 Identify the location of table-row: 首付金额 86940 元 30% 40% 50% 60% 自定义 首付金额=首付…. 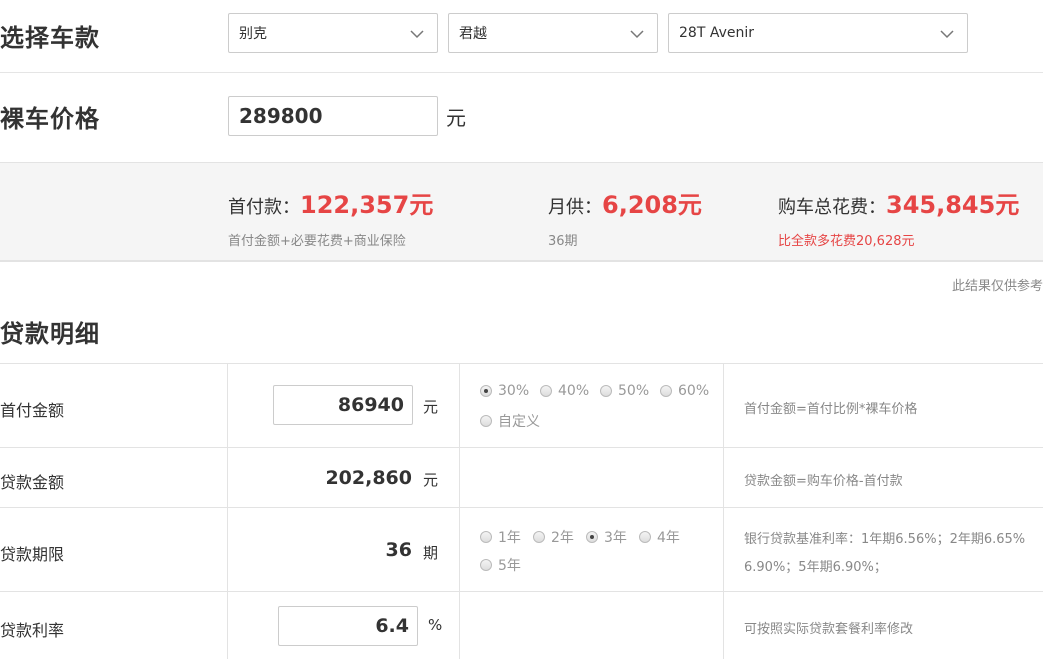
(521, 406).